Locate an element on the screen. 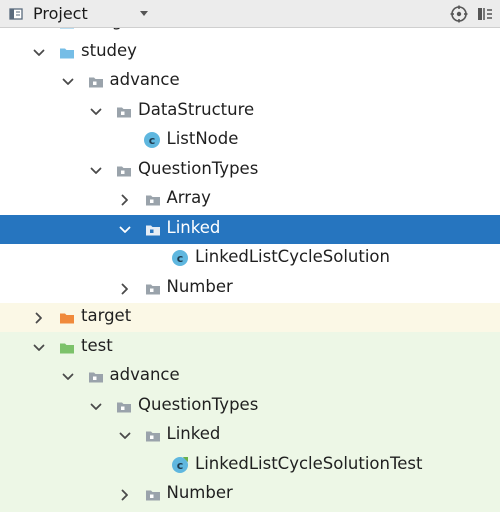 The height and width of the screenshot is (512, 500). source-folder-icon is located at coordinates (67, 52).